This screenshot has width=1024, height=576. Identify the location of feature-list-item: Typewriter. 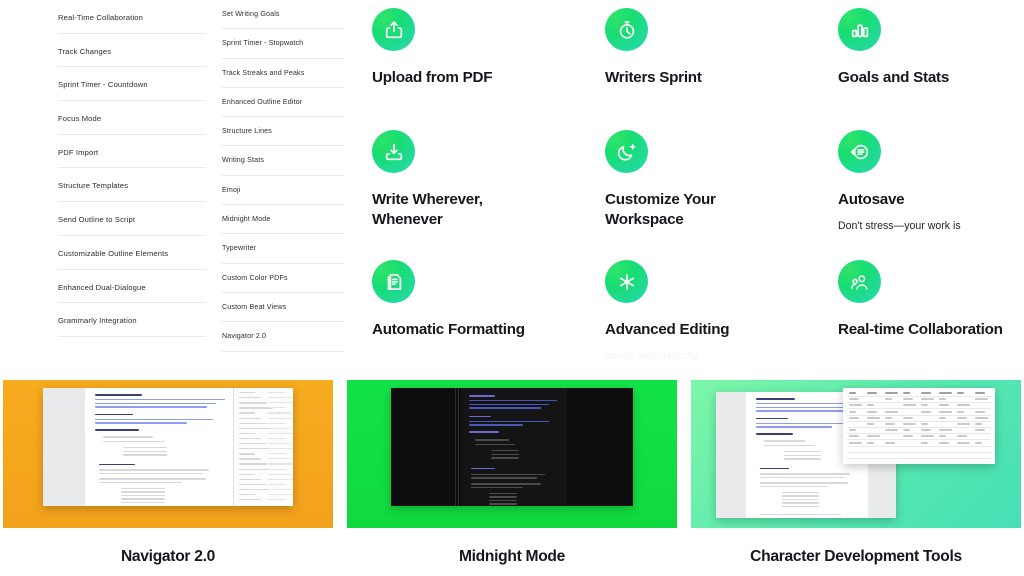
(283, 249).